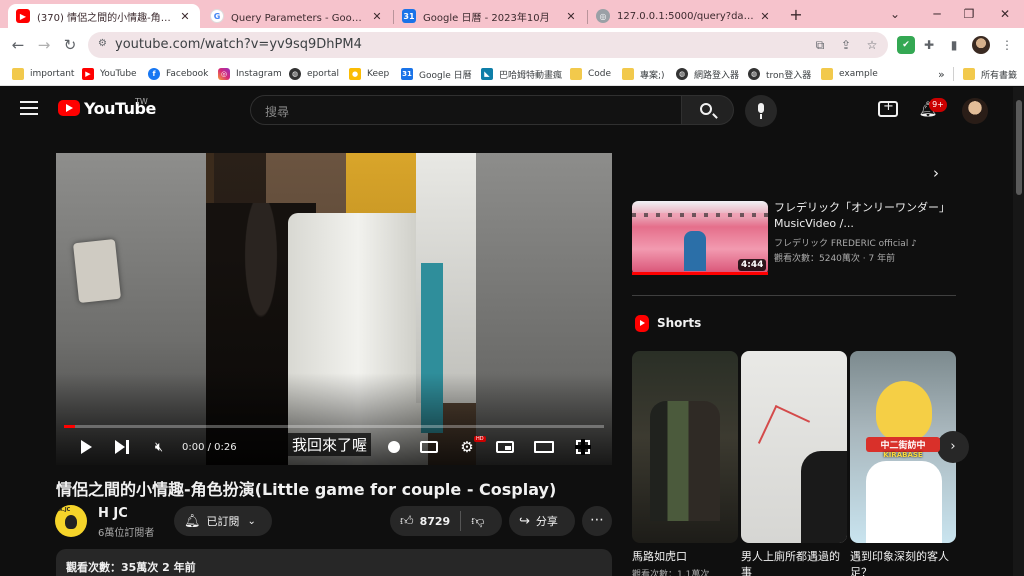  Describe the element at coordinates (1019, 147) in the screenshot. I see `scrollbar-thumb` at that location.